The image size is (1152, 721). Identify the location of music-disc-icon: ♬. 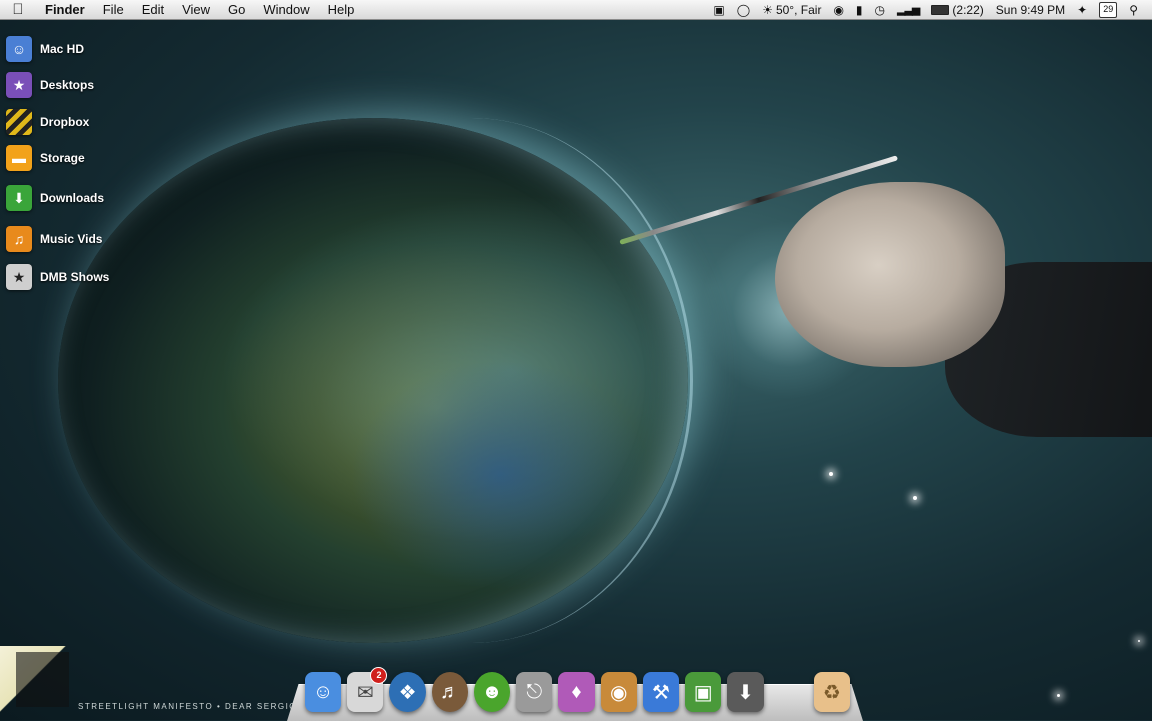
(449, 691).